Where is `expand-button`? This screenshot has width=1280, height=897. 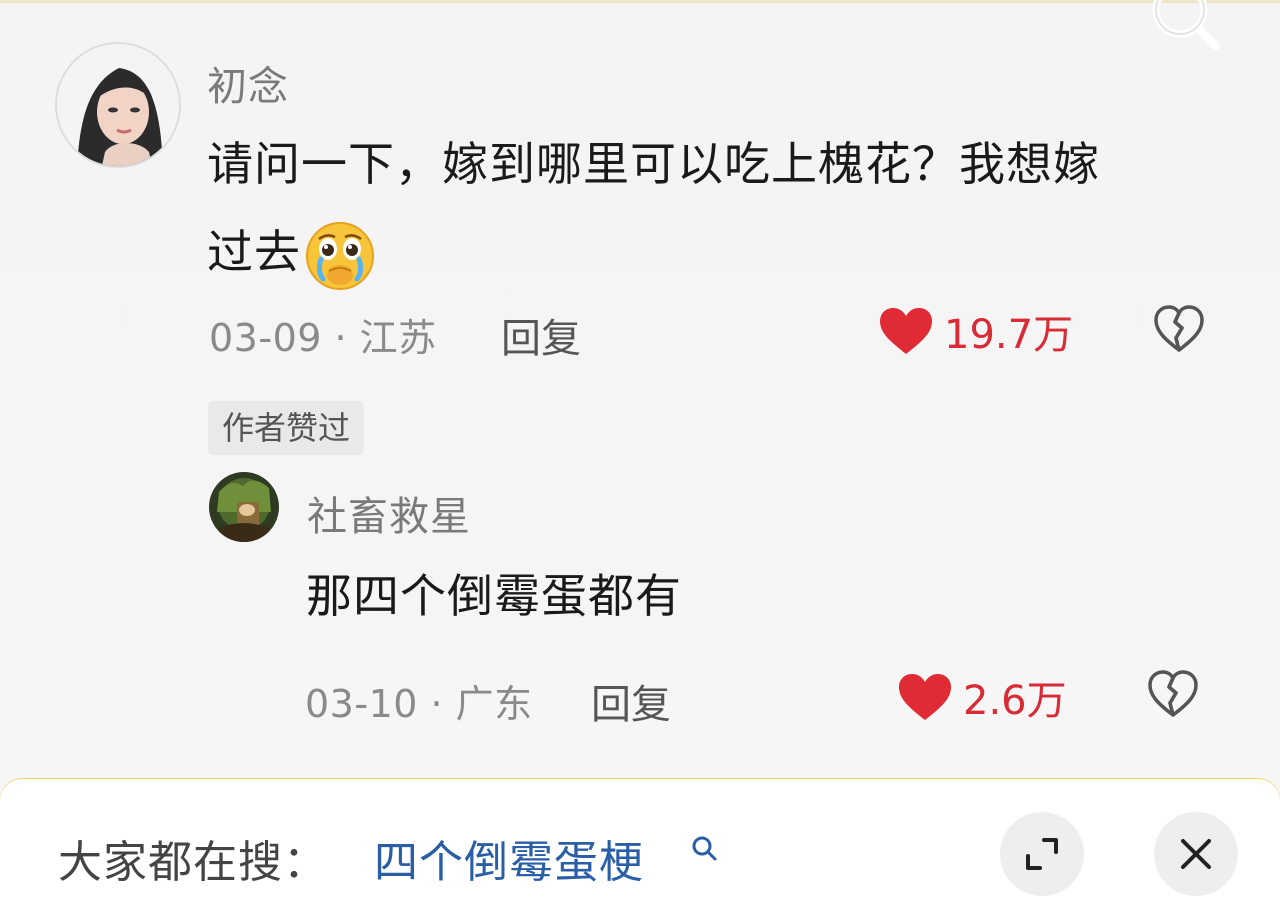
expand-button is located at coordinates (1042, 854).